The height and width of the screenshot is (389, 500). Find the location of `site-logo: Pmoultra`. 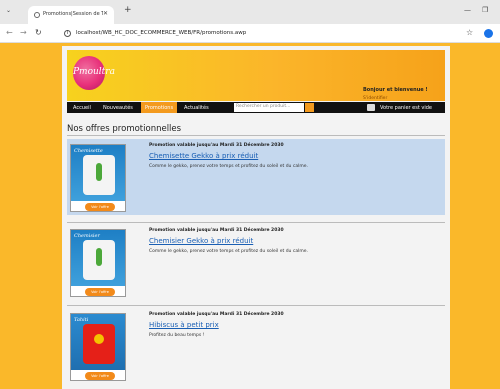

site-logo: Pmoultra is located at coordinates (94, 73).